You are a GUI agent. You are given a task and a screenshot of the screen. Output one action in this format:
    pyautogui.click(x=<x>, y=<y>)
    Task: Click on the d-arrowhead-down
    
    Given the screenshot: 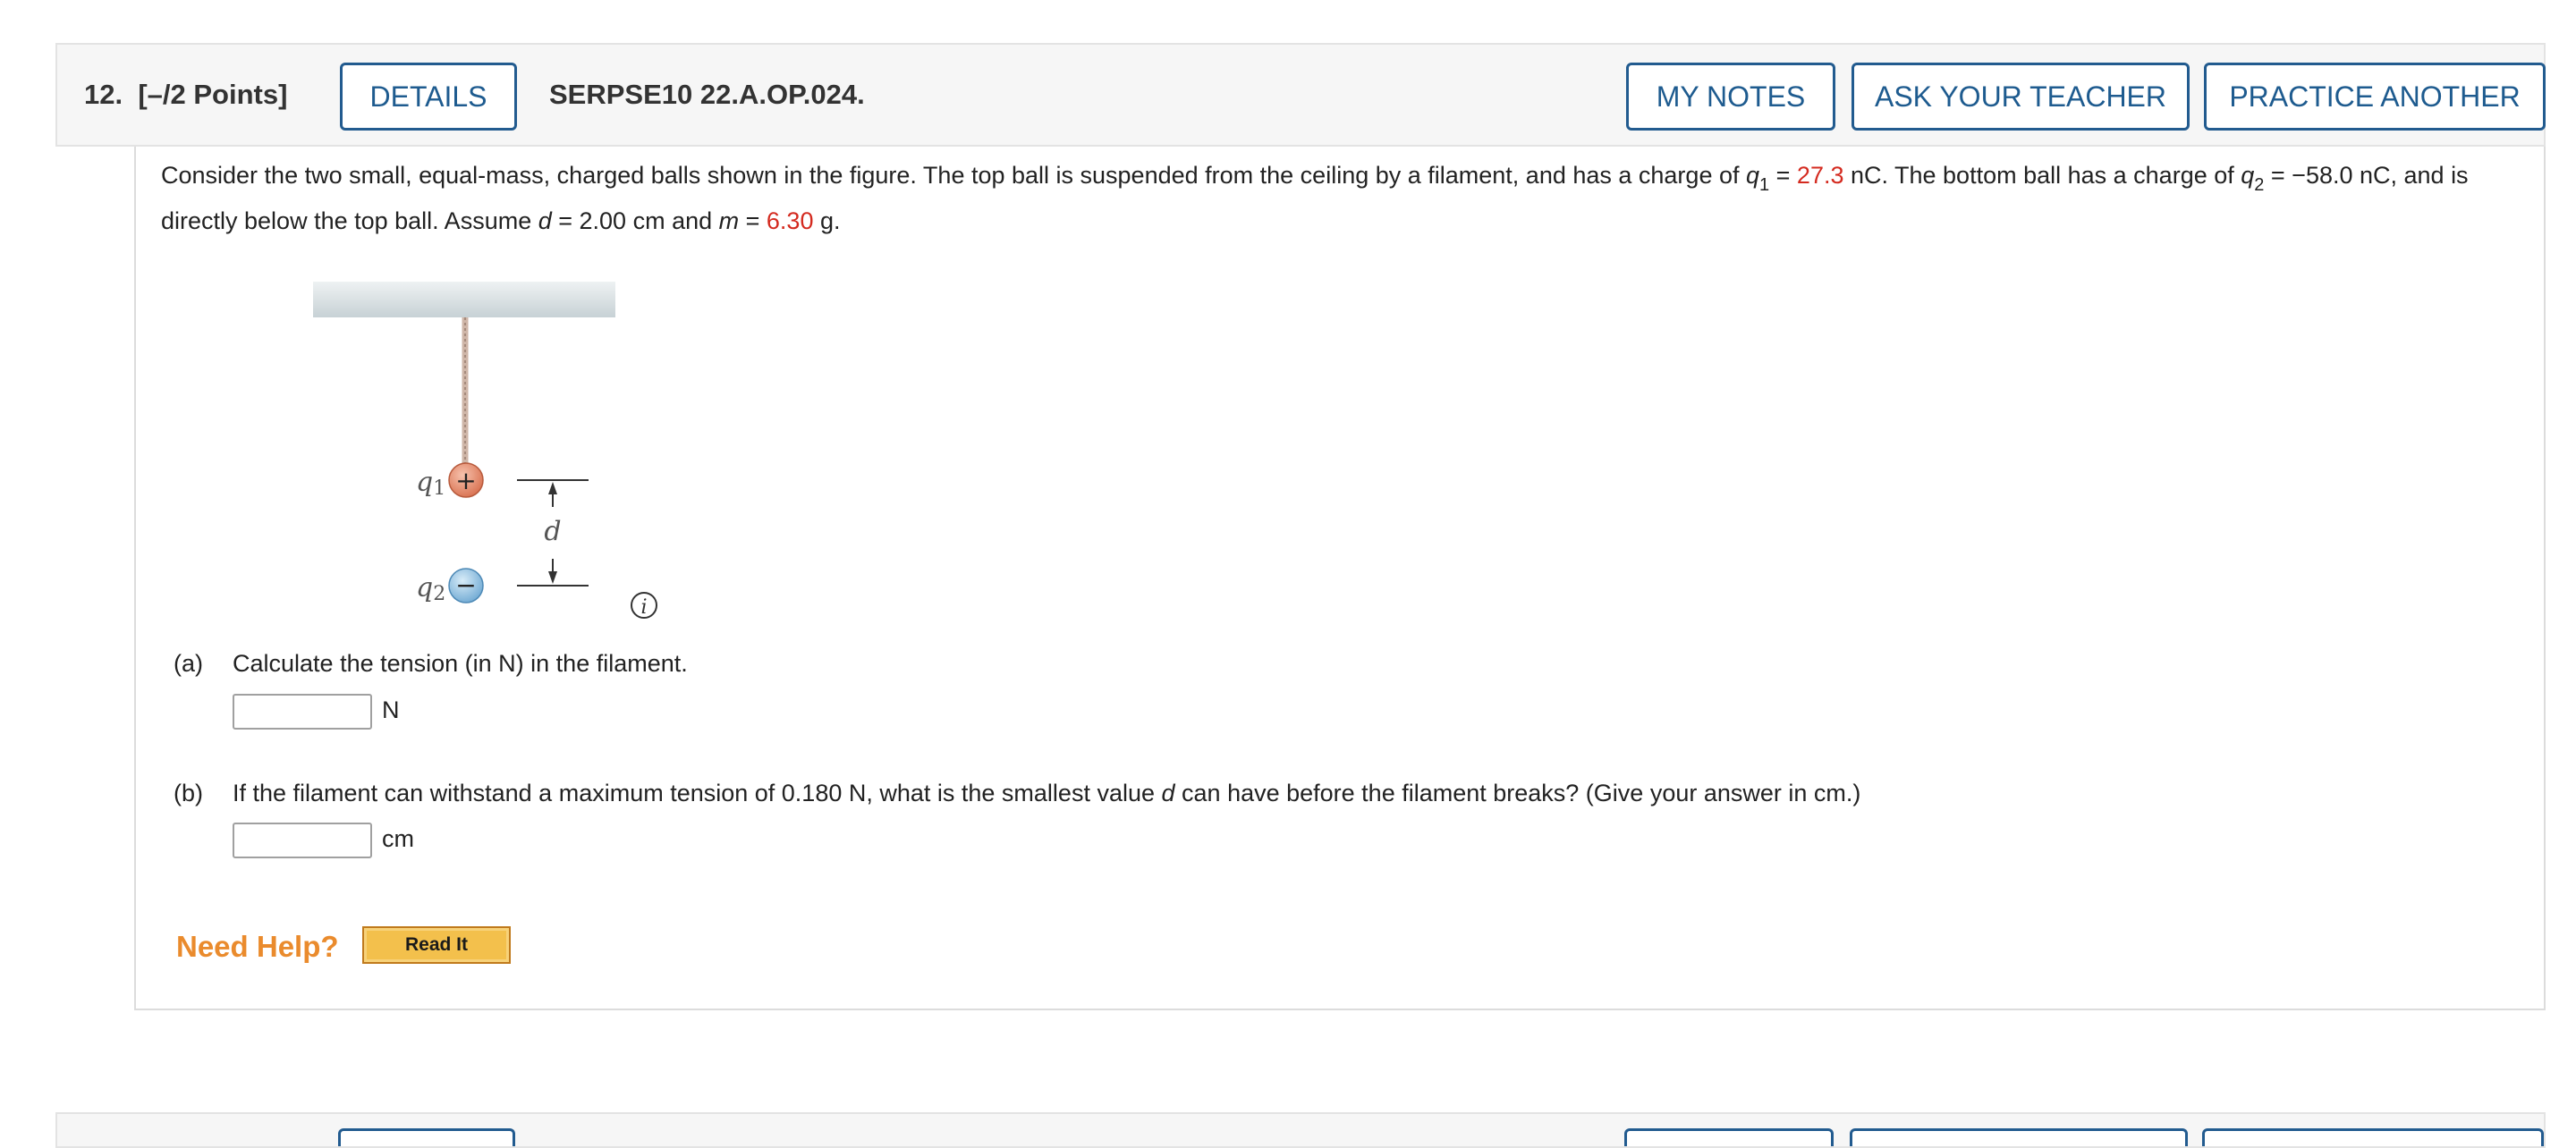 What is the action you would take?
    pyautogui.click(x=552, y=577)
    